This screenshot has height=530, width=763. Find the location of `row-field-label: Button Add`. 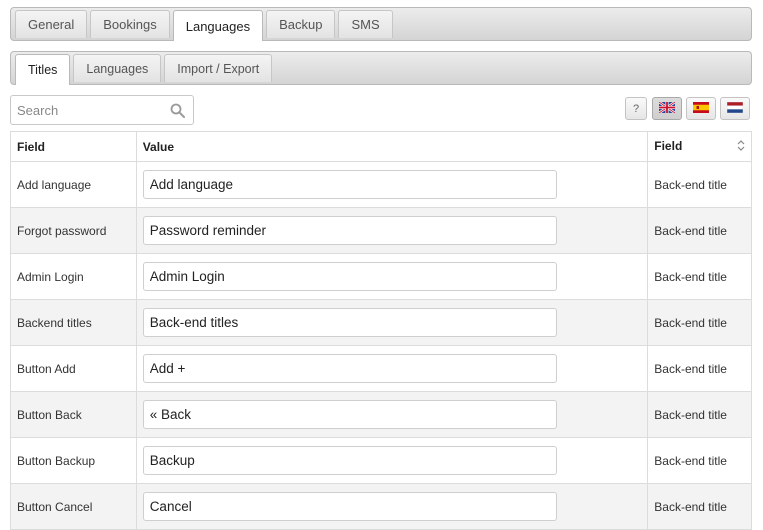

row-field-label: Button Add is located at coordinates (73, 368).